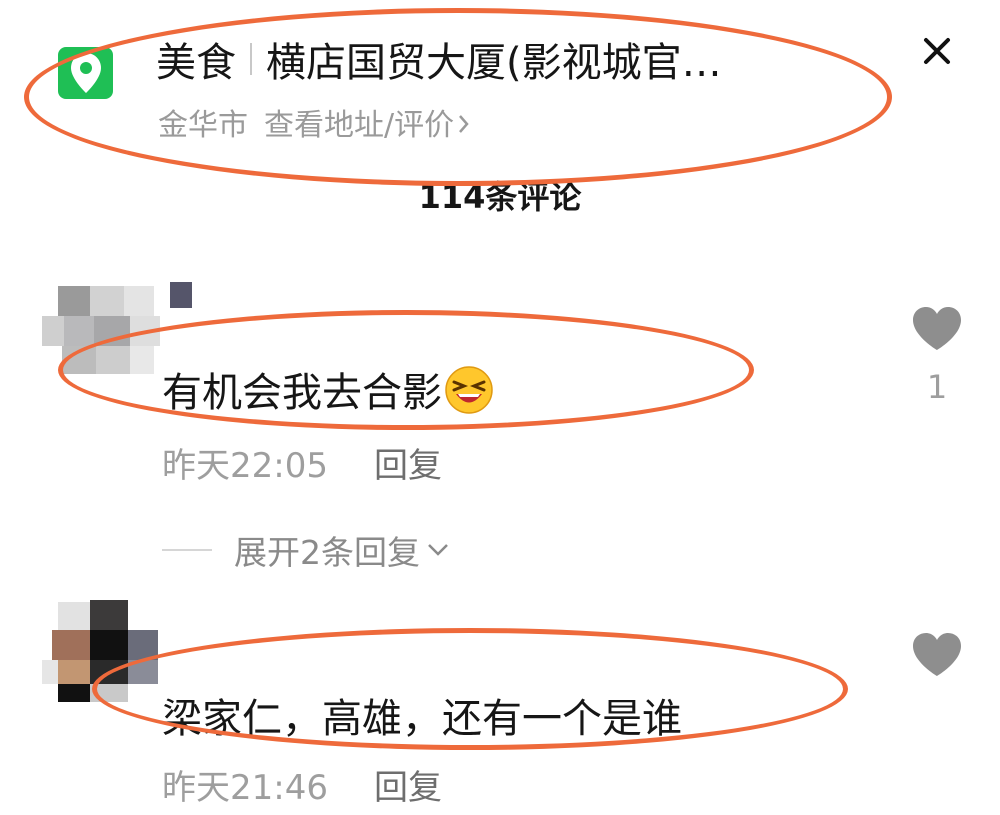  Describe the element at coordinates (438, 550) in the screenshot. I see `chevron-down-icon` at that location.